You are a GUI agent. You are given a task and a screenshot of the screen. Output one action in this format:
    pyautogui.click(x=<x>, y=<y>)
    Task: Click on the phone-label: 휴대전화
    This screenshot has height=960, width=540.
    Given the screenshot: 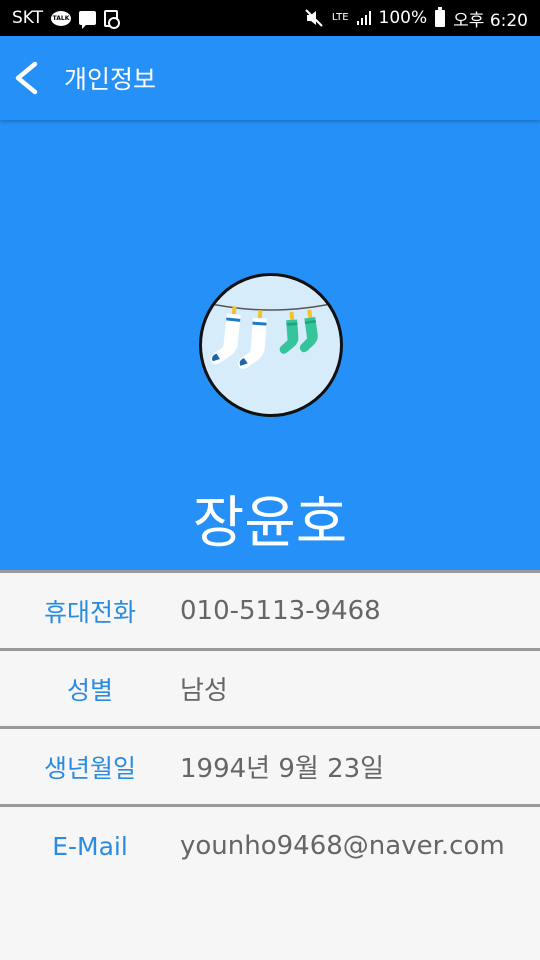 What is the action you would take?
    pyautogui.click(x=89, y=612)
    